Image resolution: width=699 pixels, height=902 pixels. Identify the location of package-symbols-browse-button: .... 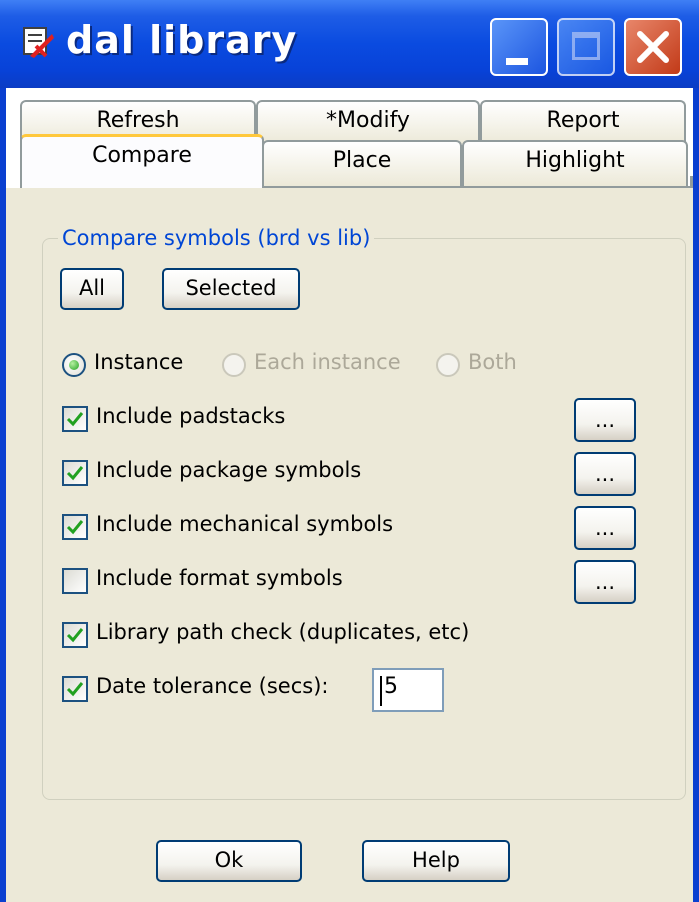
(605, 474).